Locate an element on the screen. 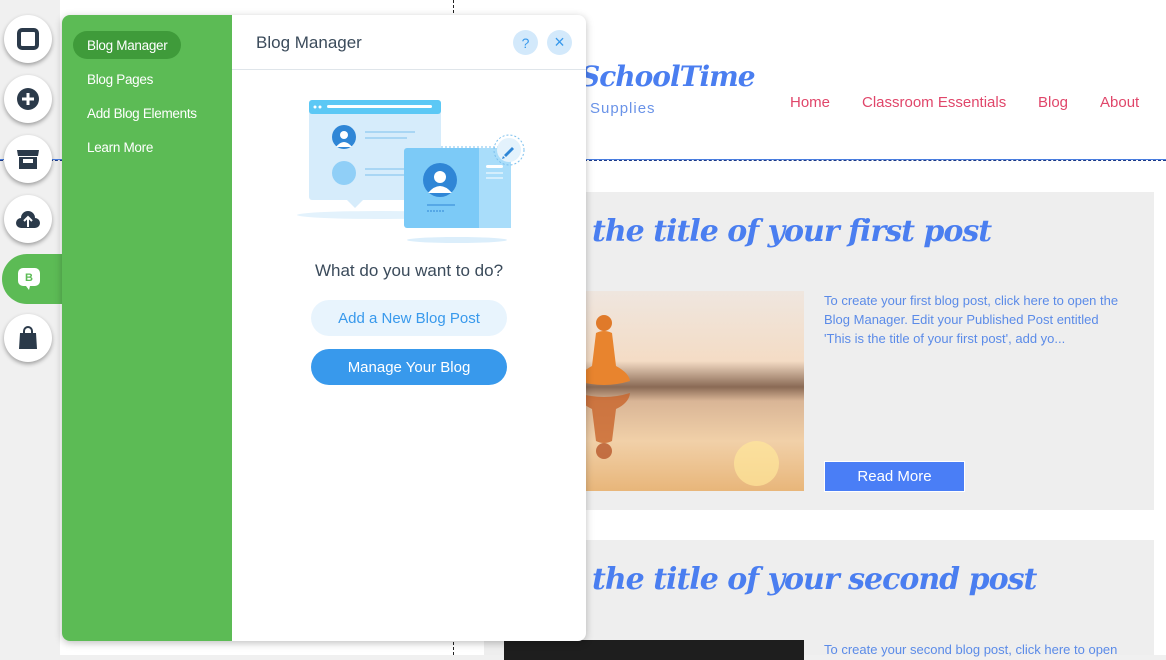  close-icon: × is located at coordinates (559, 42).